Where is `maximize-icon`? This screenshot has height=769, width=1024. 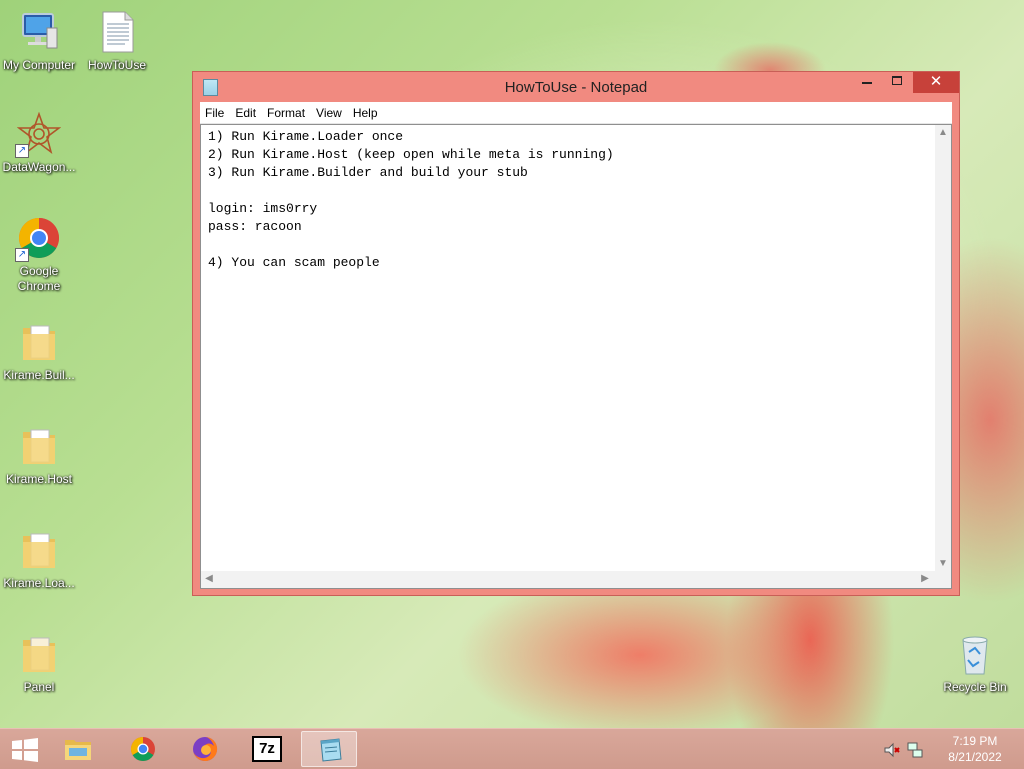
maximize-icon is located at coordinates (897, 80).